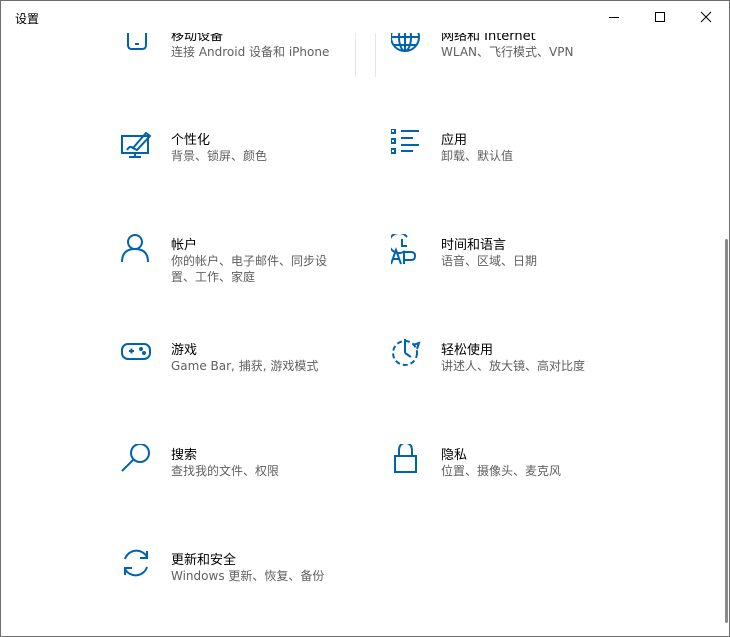 Image resolution: width=730 pixels, height=637 pixels. What do you see at coordinates (141, 359) in the screenshot?
I see `gamepad-icon` at bounding box center [141, 359].